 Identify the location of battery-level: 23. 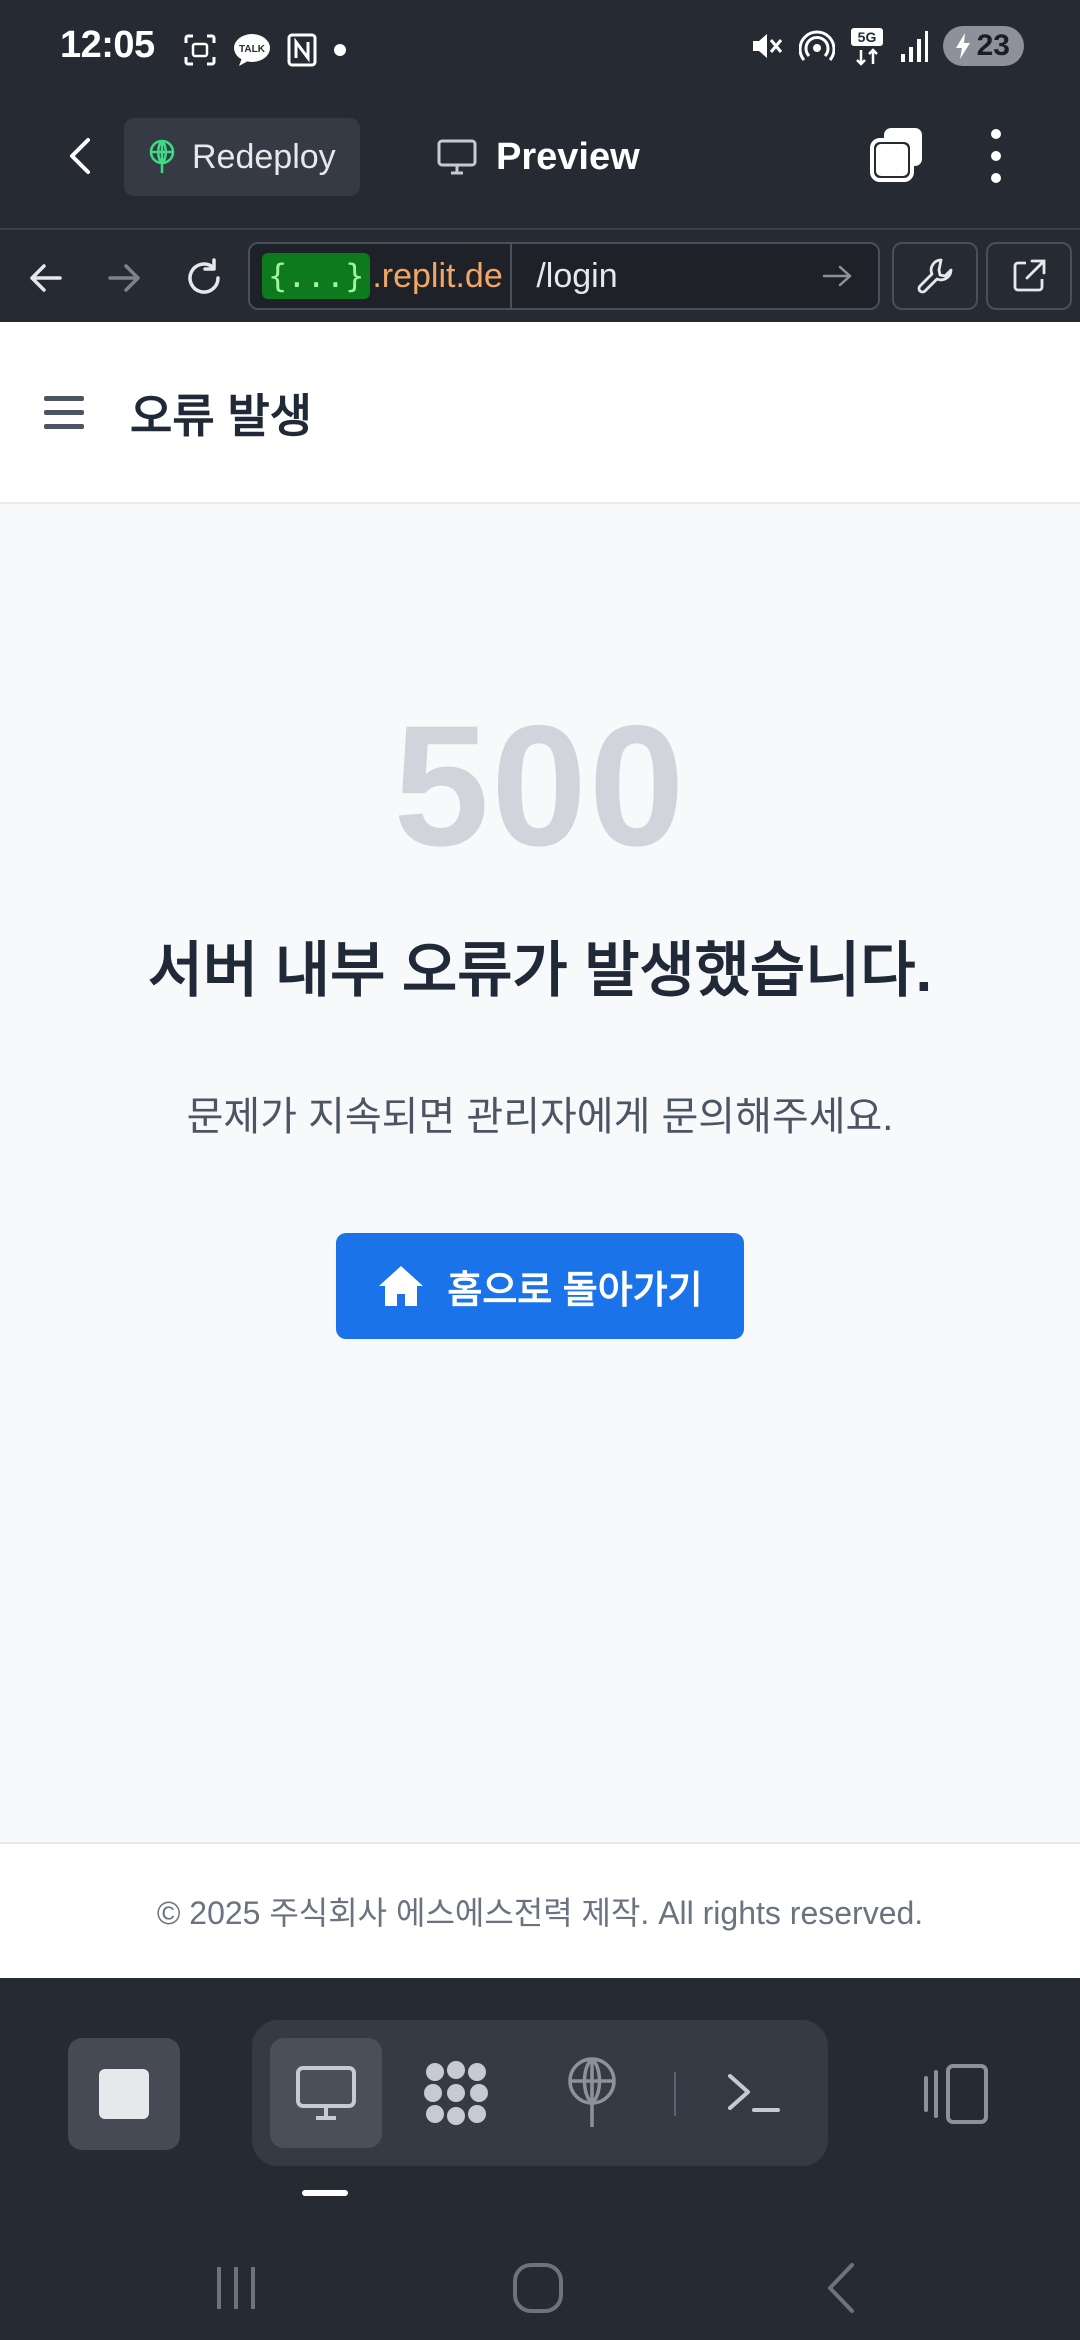
(993, 45).